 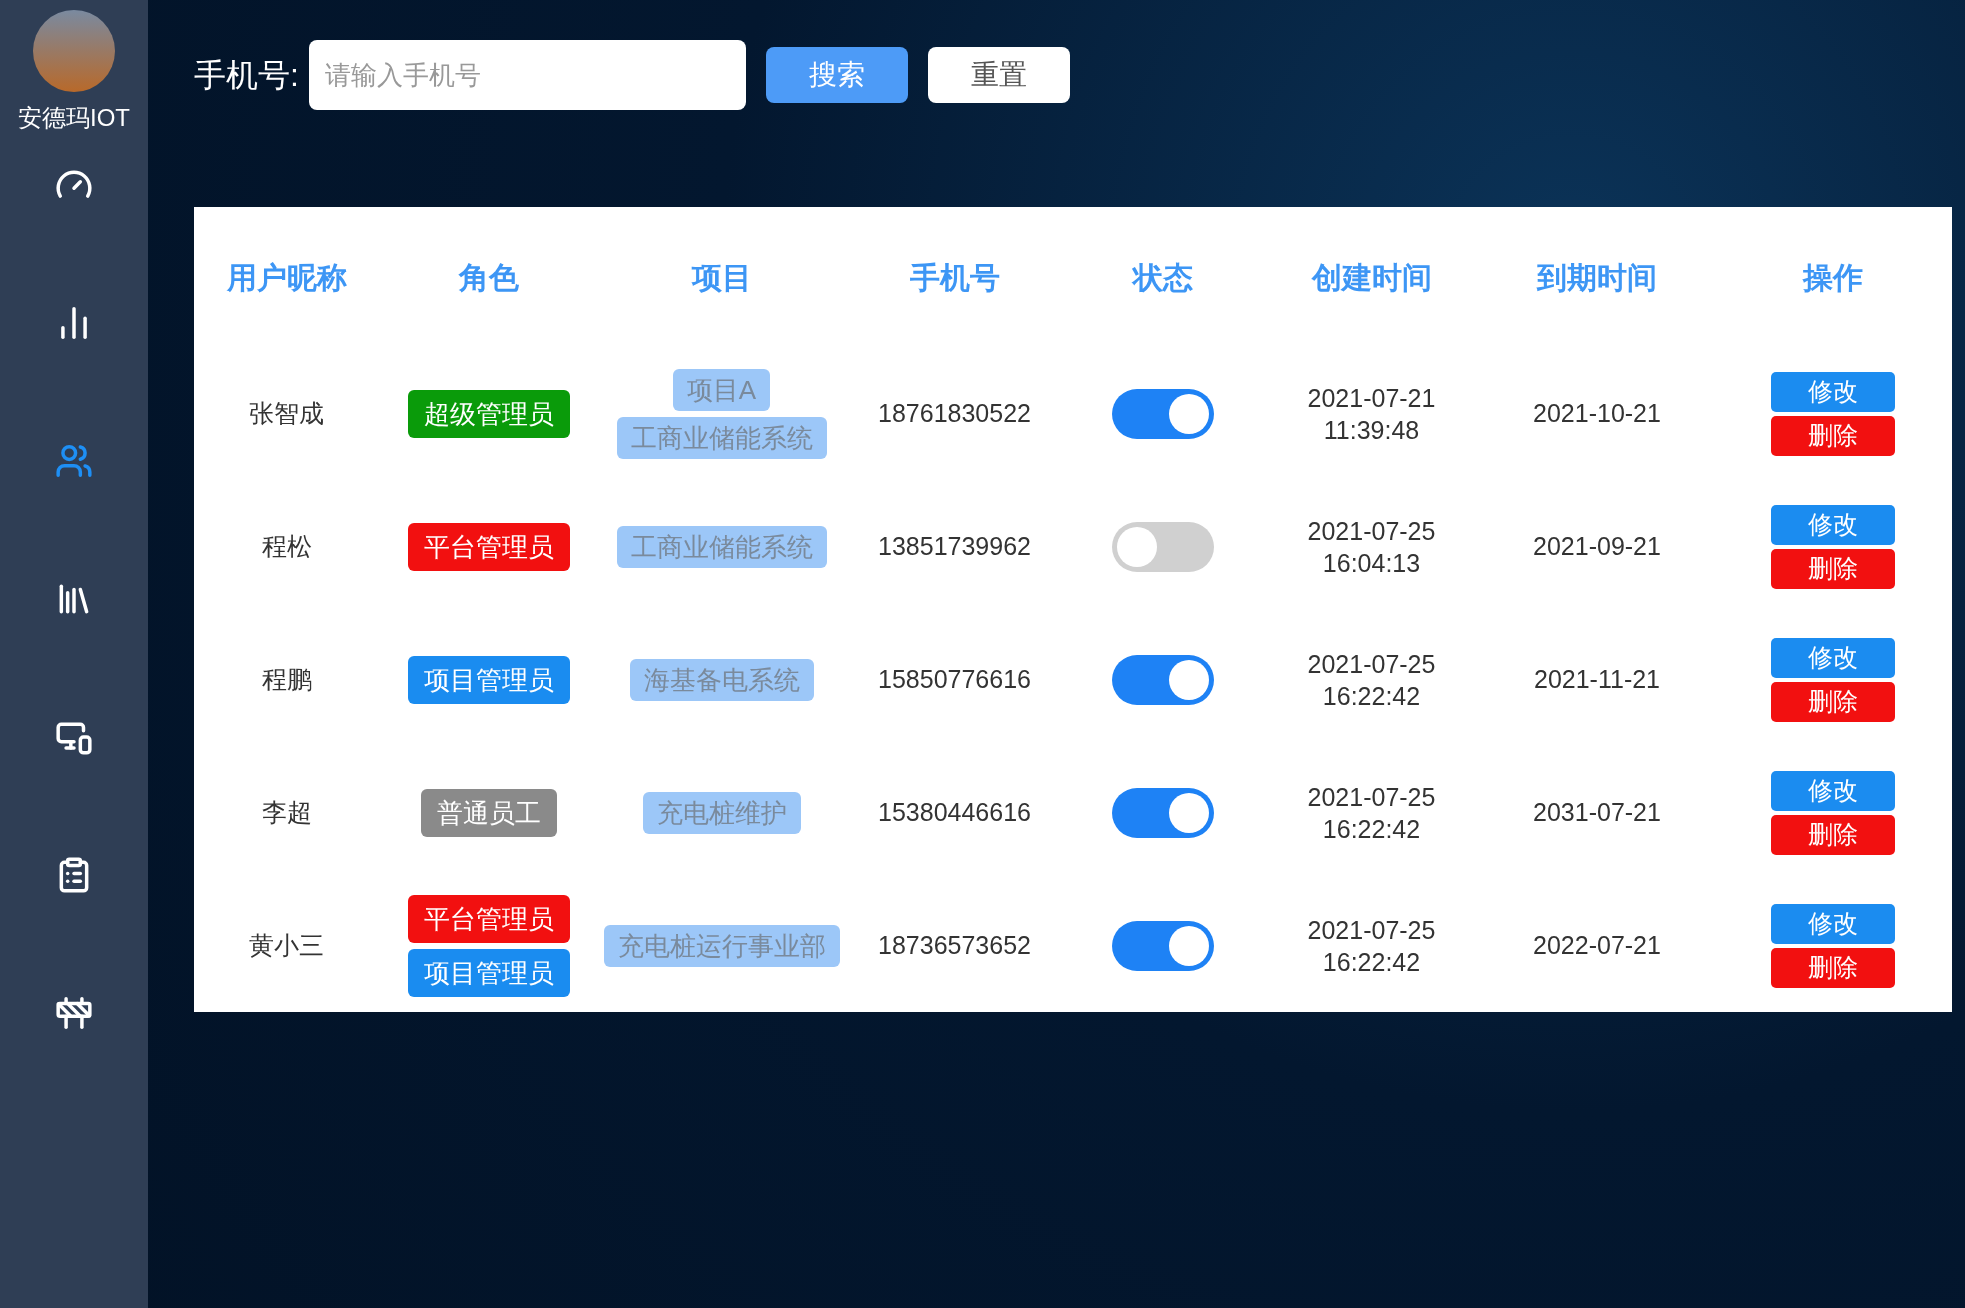 What do you see at coordinates (488, 277) in the screenshot?
I see `column-header: 角色` at bounding box center [488, 277].